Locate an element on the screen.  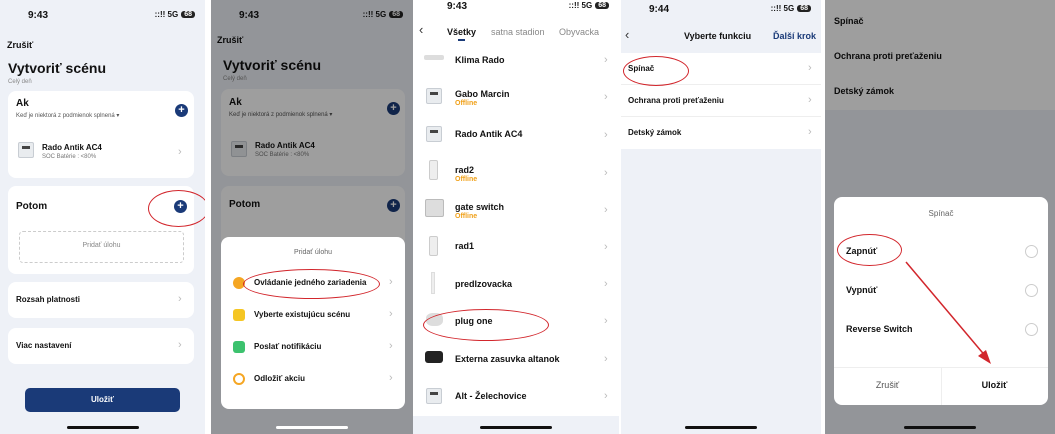
page-subtitle: Celý deň is located at coordinates (20, 82).